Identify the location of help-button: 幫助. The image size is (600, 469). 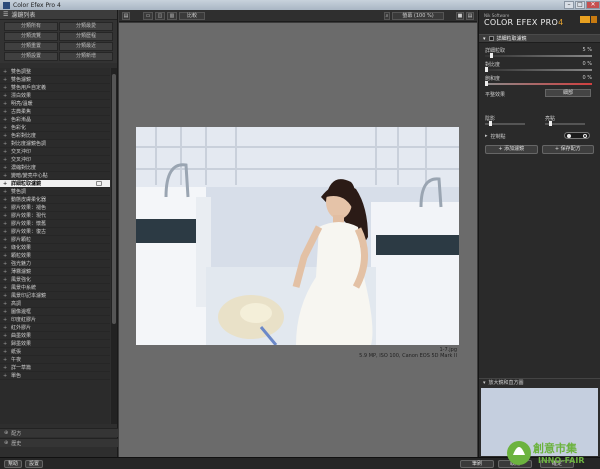
(13, 464).